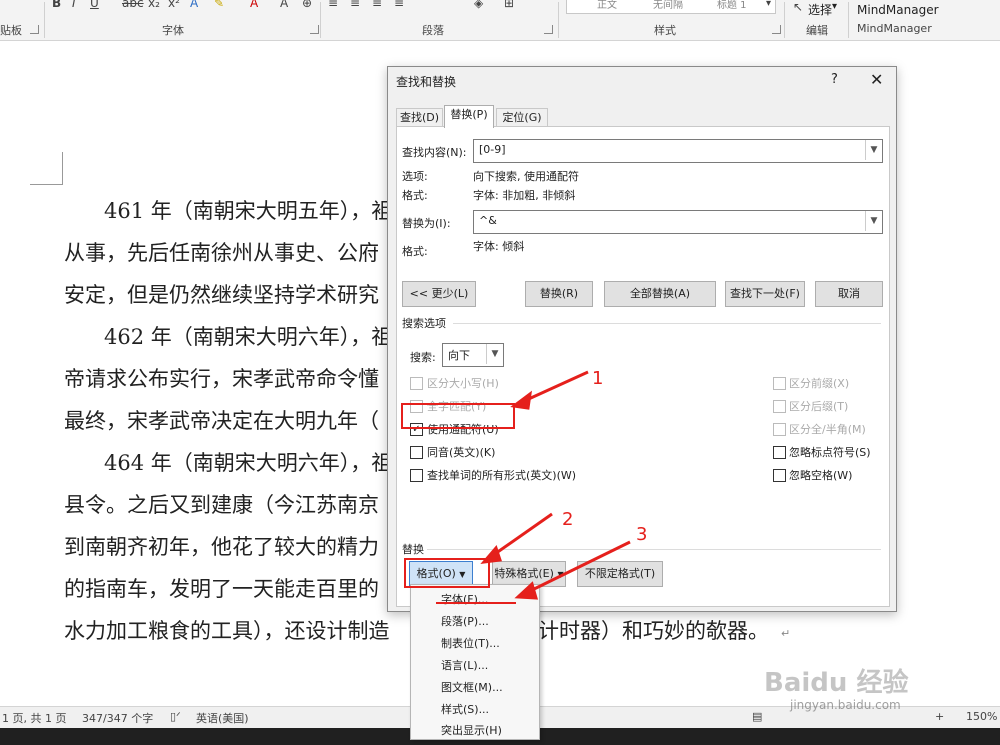 This screenshot has height=745, width=1000. What do you see at coordinates (491, 554) in the screenshot?
I see `arrow-2-head` at bounding box center [491, 554].